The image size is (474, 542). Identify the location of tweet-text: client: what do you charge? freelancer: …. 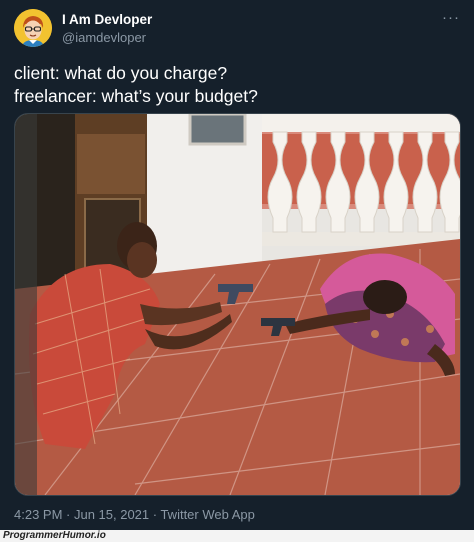
(136, 84).